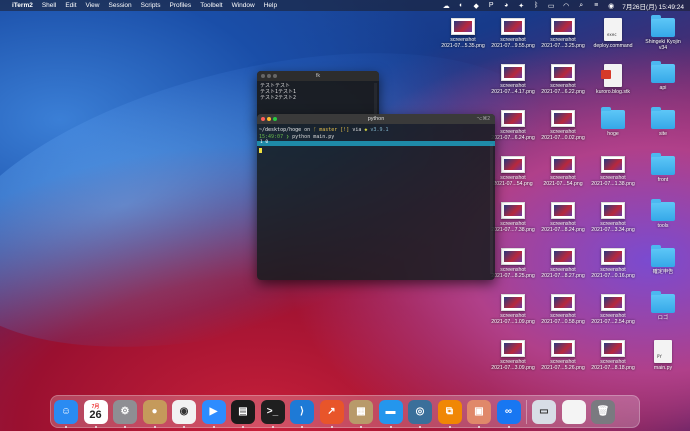 This screenshot has width=690, height=431. I want to click on desktop-icon-folder: tools, so click(663, 214).